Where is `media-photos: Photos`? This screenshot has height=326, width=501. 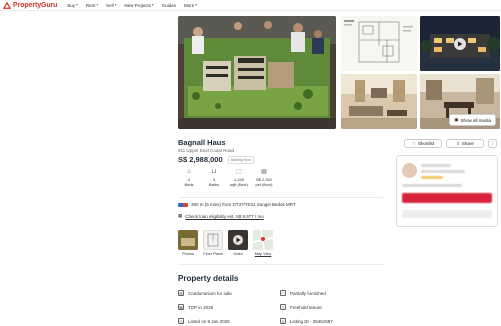
media-photos: Photos is located at coordinates (188, 243).